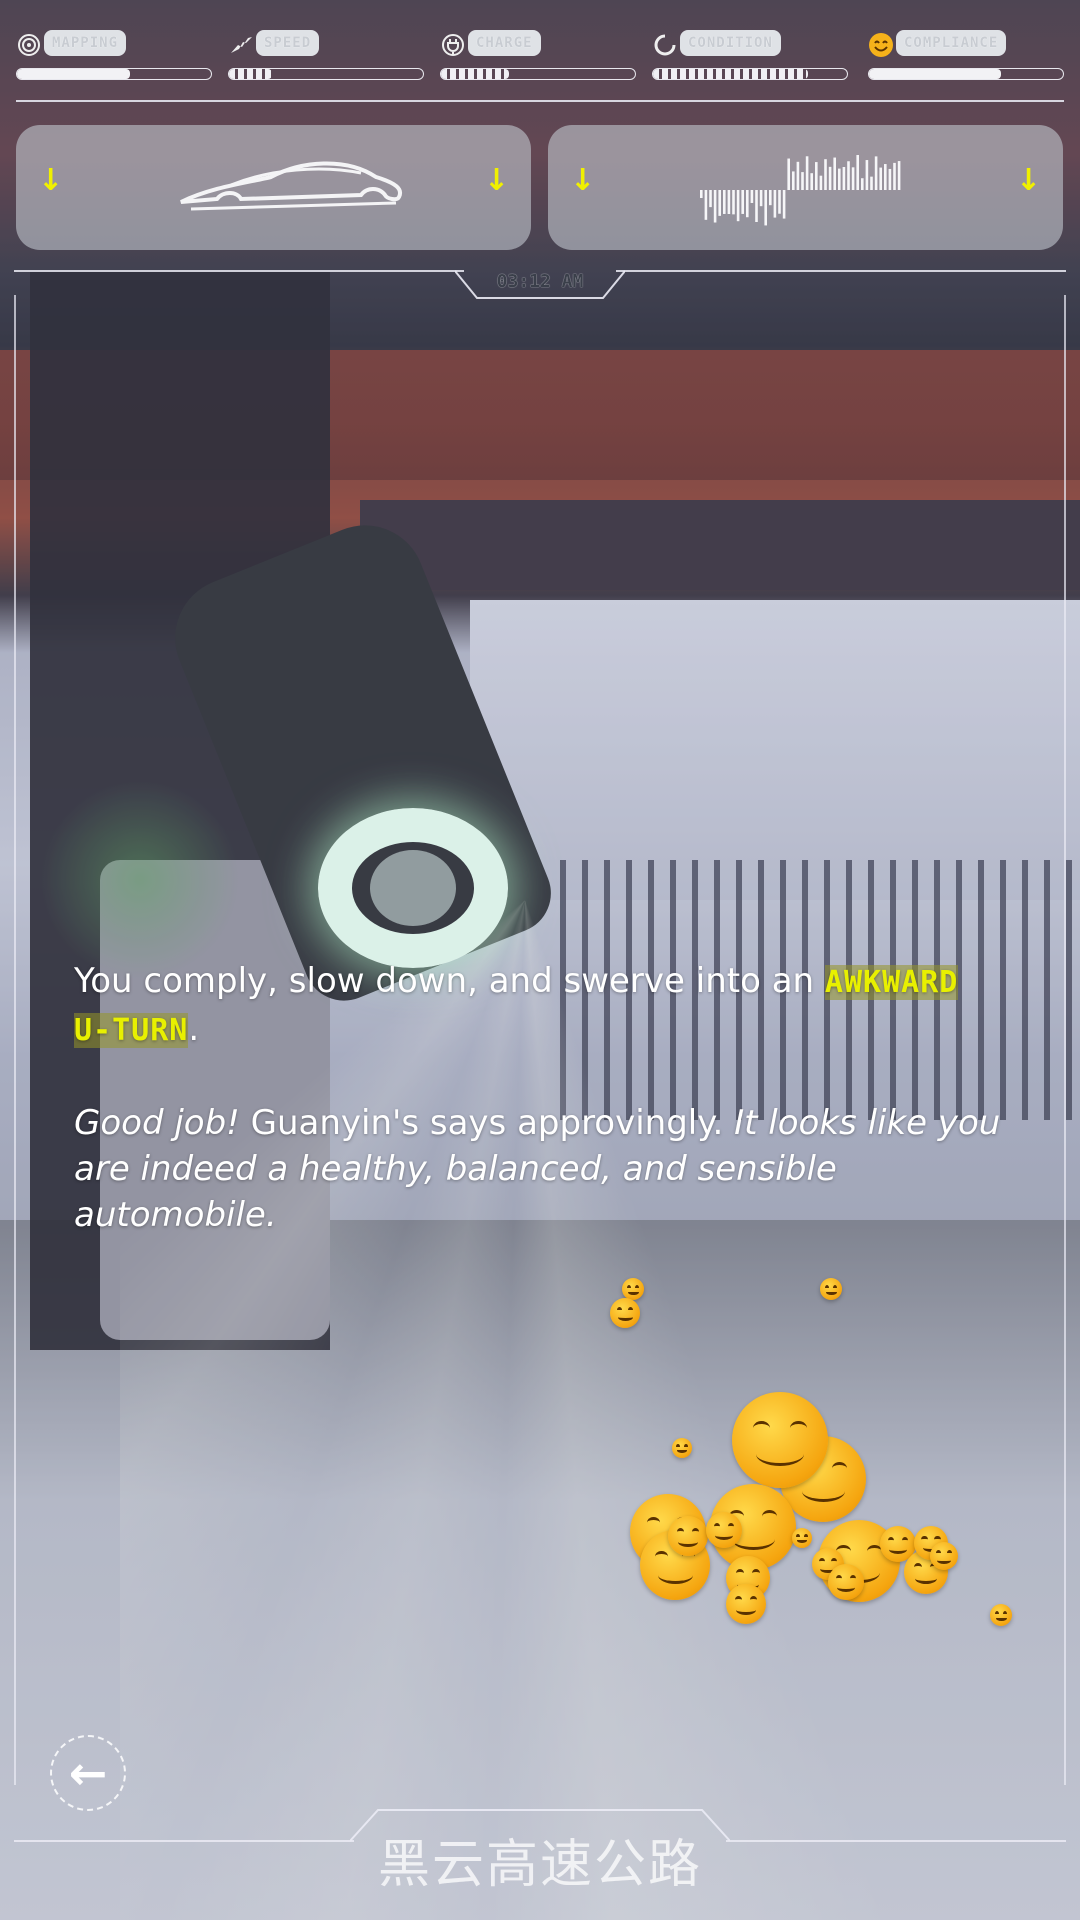 The image size is (1080, 1920). Describe the element at coordinates (326, 56) in the screenshot. I see `meter-speed: SPEED` at that location.